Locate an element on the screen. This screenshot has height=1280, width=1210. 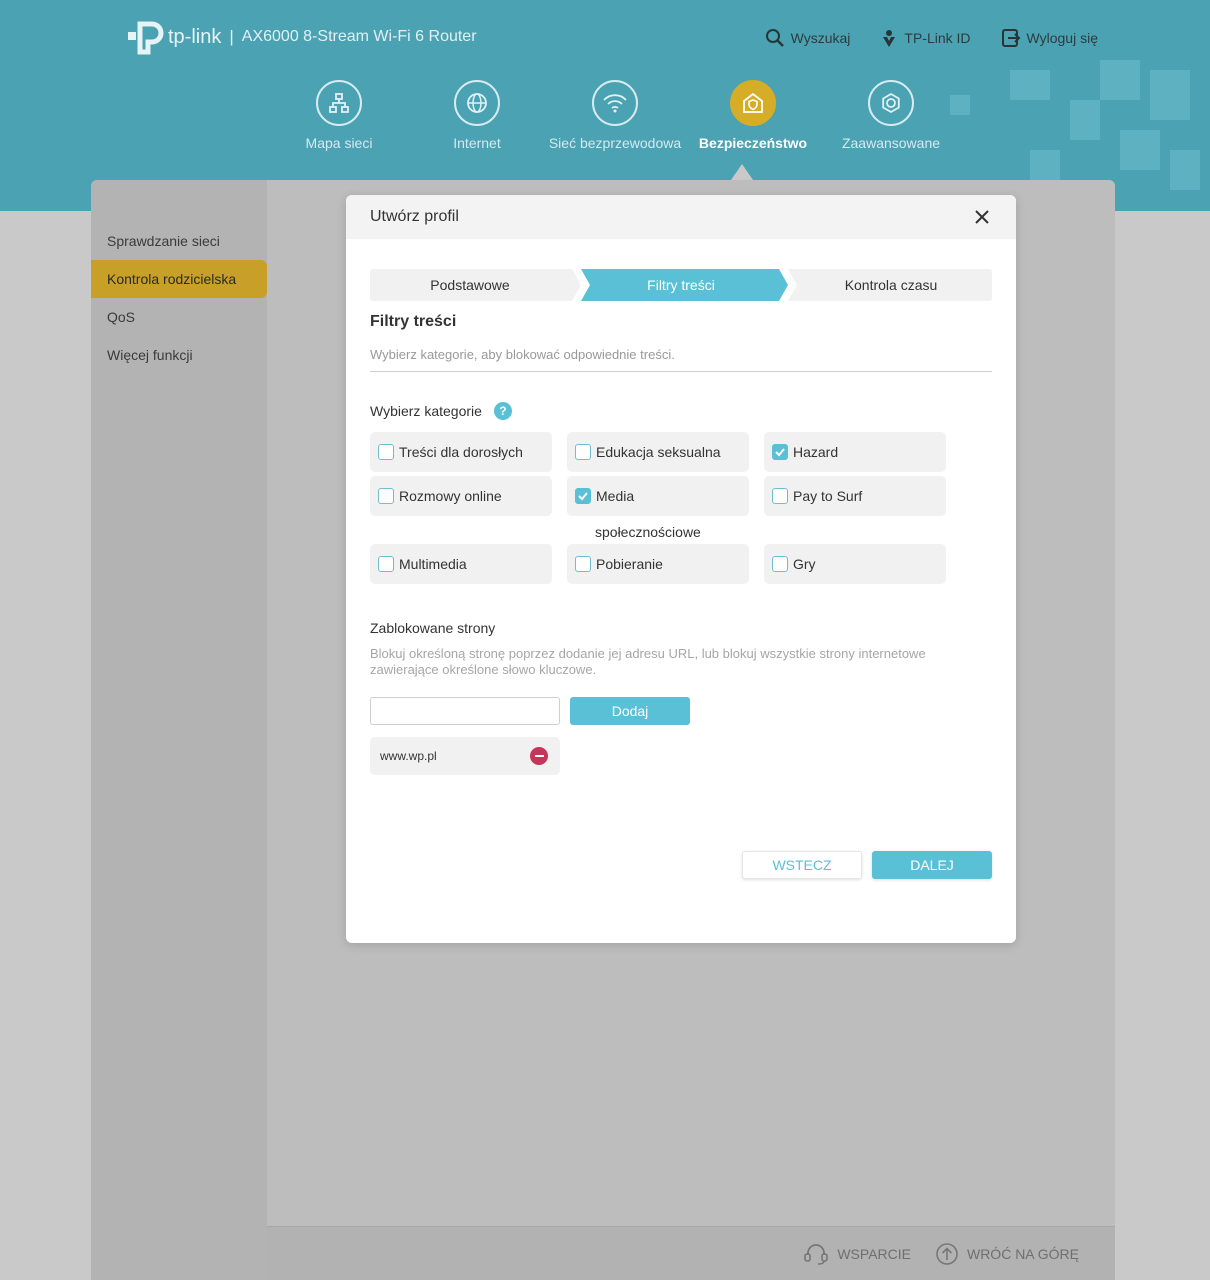
tplink-id-link: TP-Link ID is located at coordinates (925, 38).